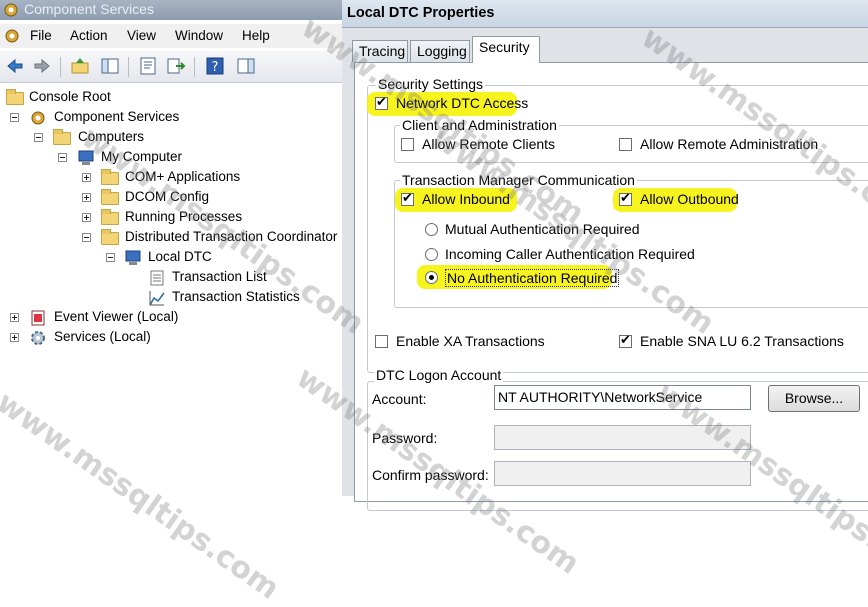 This screenshot has height=607, width=868. What do you see at coordinates (176, 66) in the screenshot?
I see `export-list-icon` at bounding box center [176, 66].